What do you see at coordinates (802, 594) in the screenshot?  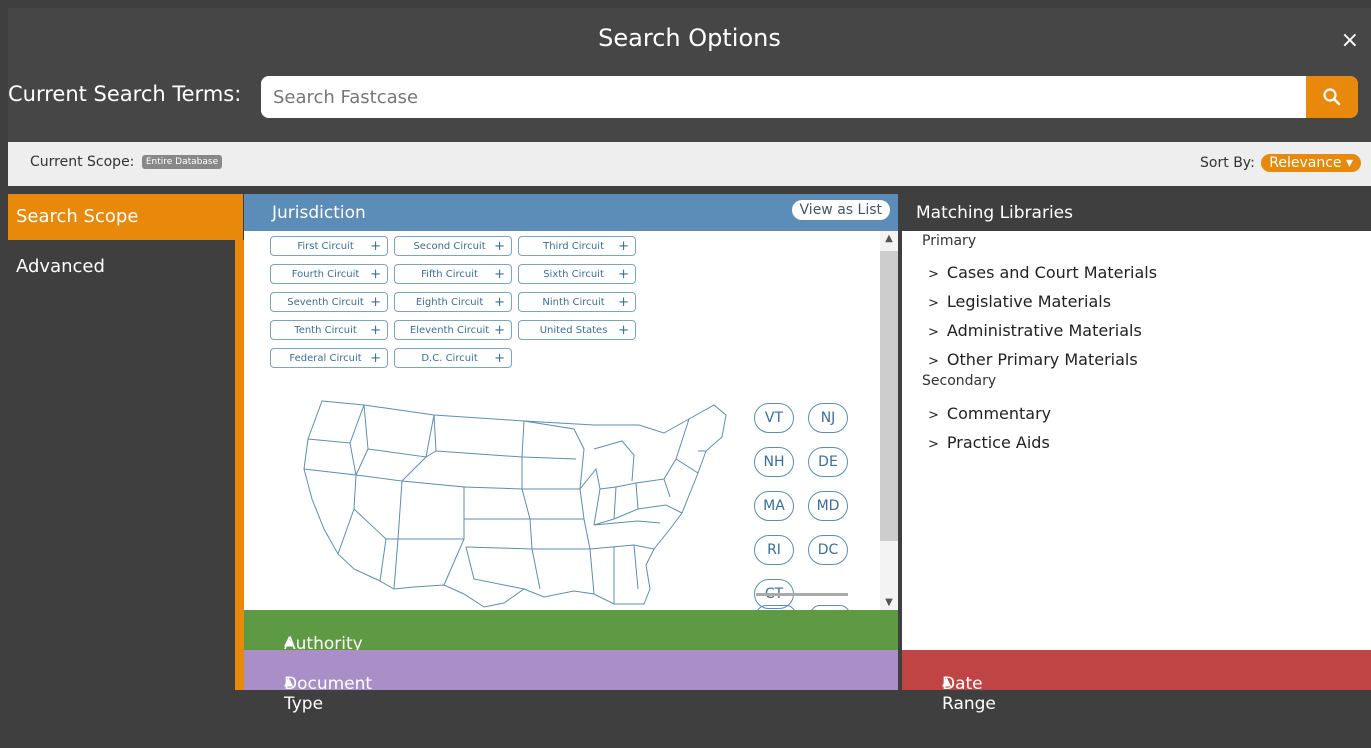 I see `state-divider` at bounding box center [802, 594].